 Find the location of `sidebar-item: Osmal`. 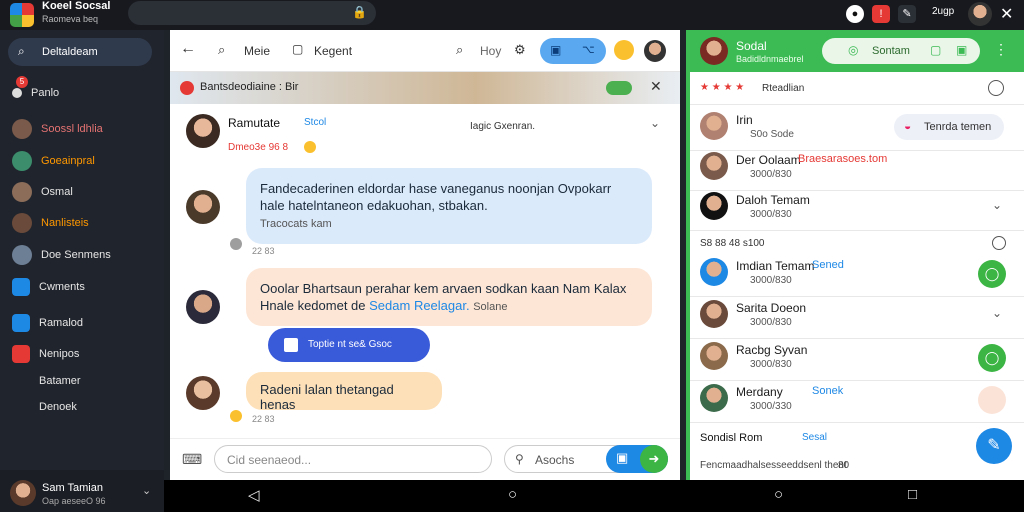

sidebar-item: Osmal is located at coordinates (42, 192).